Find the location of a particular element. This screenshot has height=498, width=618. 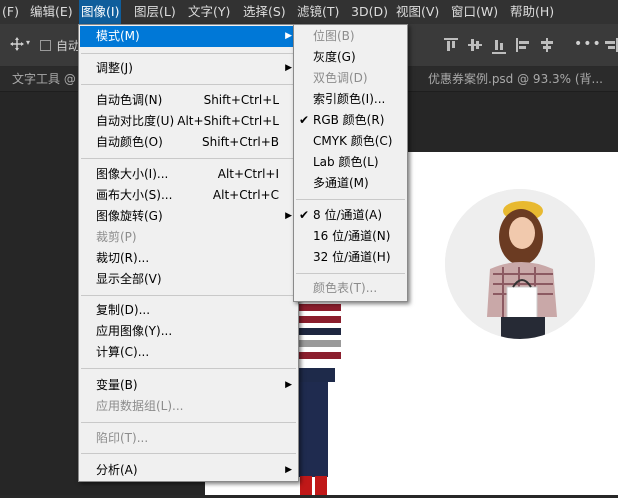

menu-item-adjustments: 调整(J) ▶ is located at coordinates (188, 68).